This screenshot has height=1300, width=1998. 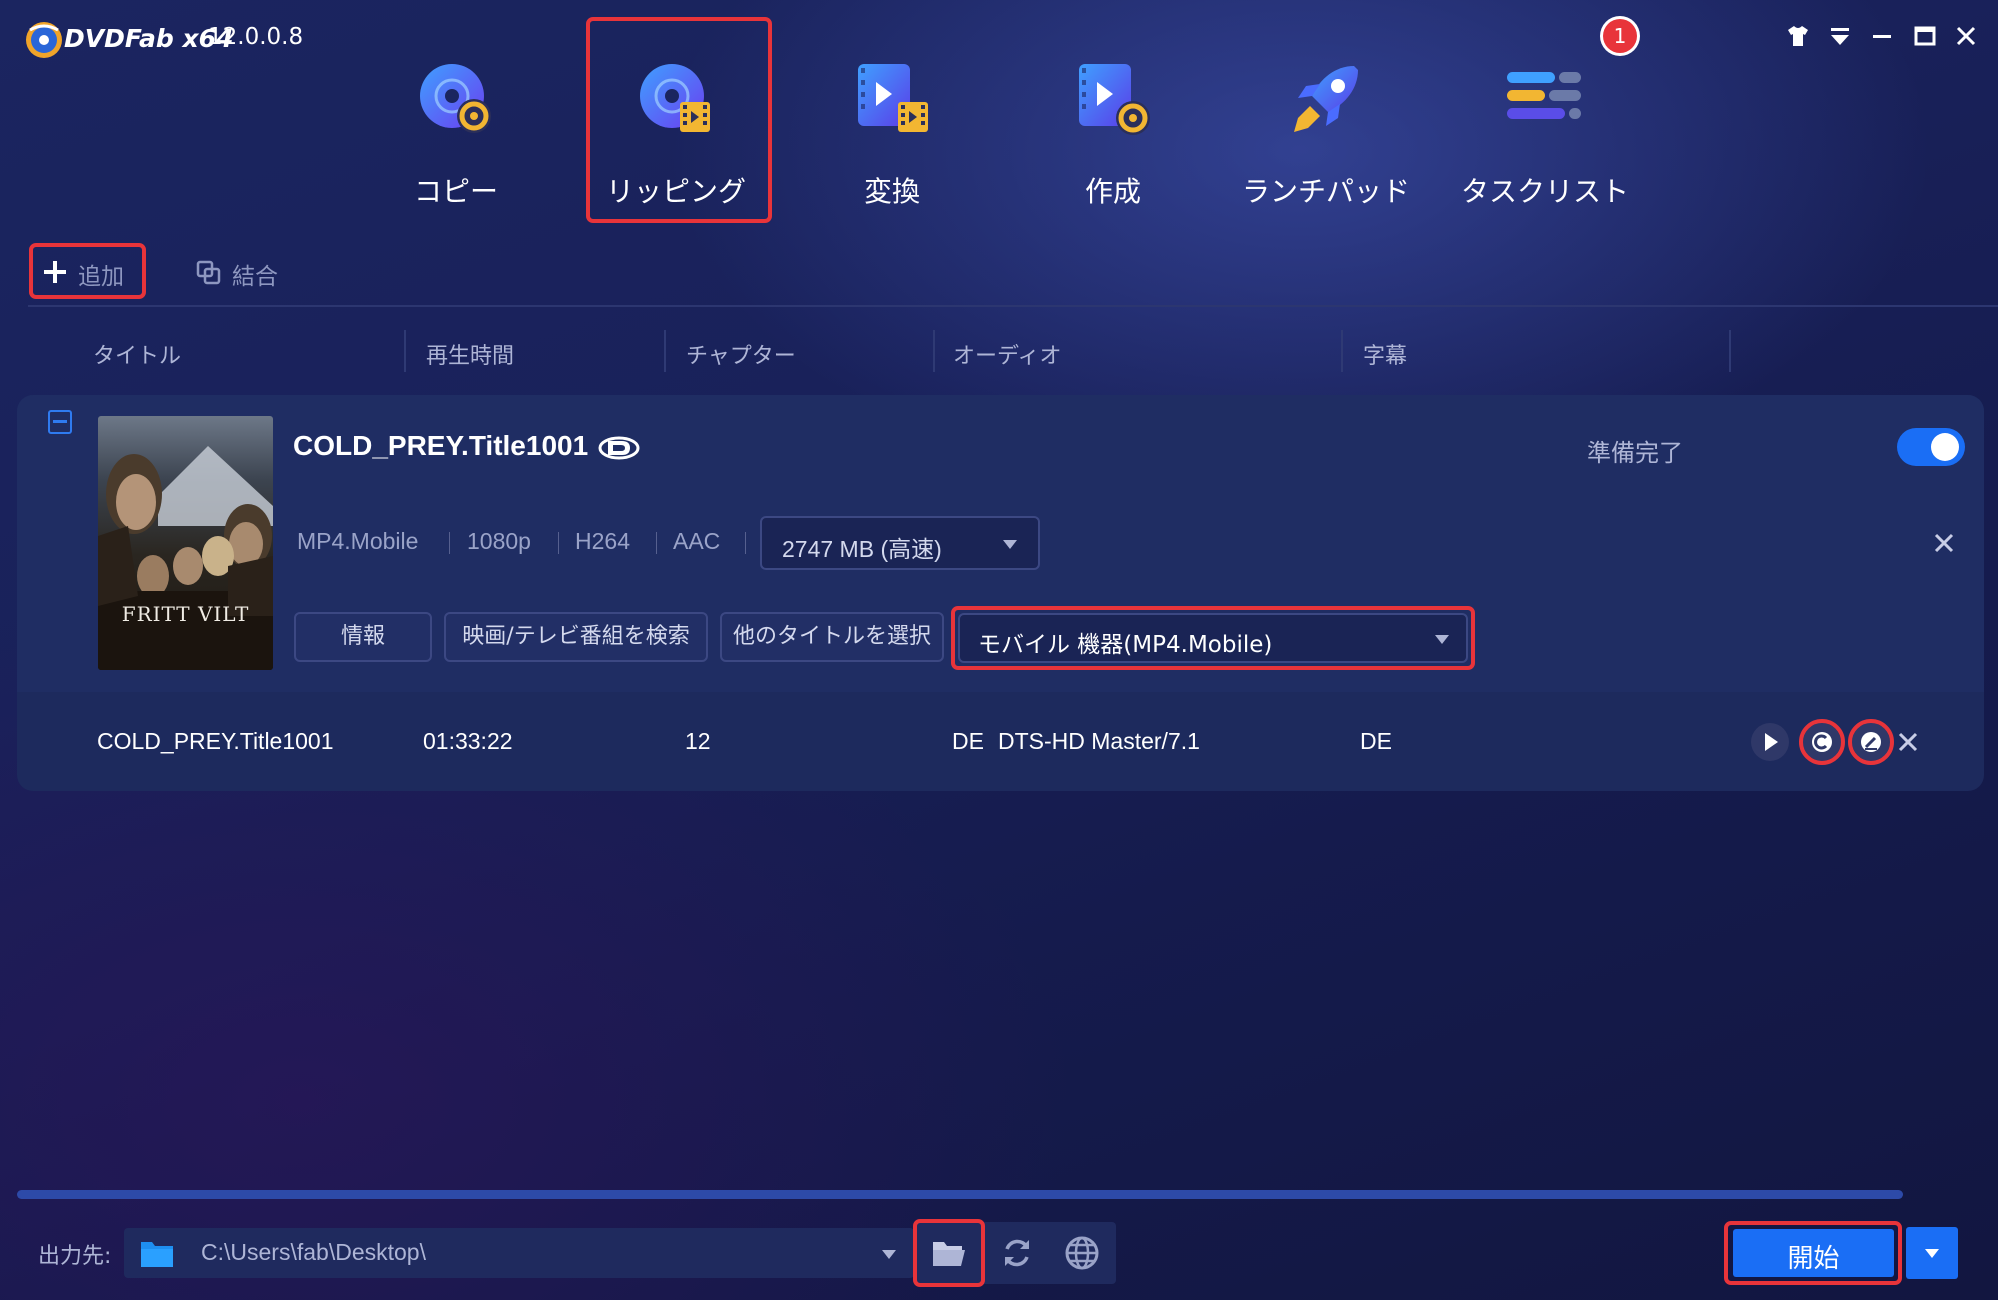 What do you see at coordinates (215, 741) in the screenshot?
I see `row-title: COLD_PREY.Title1001` at bounding box center [215, 741].